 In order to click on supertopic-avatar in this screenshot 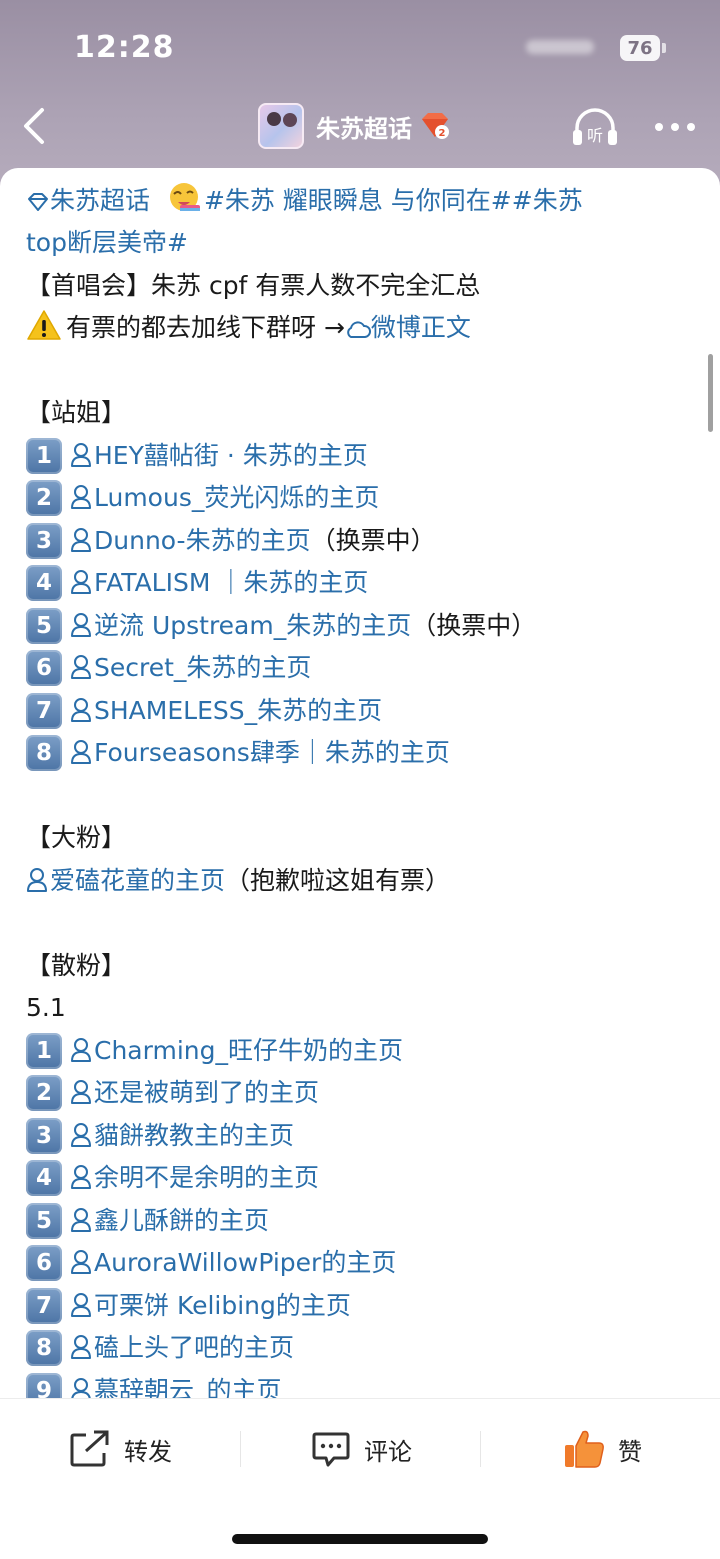, I will do `click(281, 126)`.